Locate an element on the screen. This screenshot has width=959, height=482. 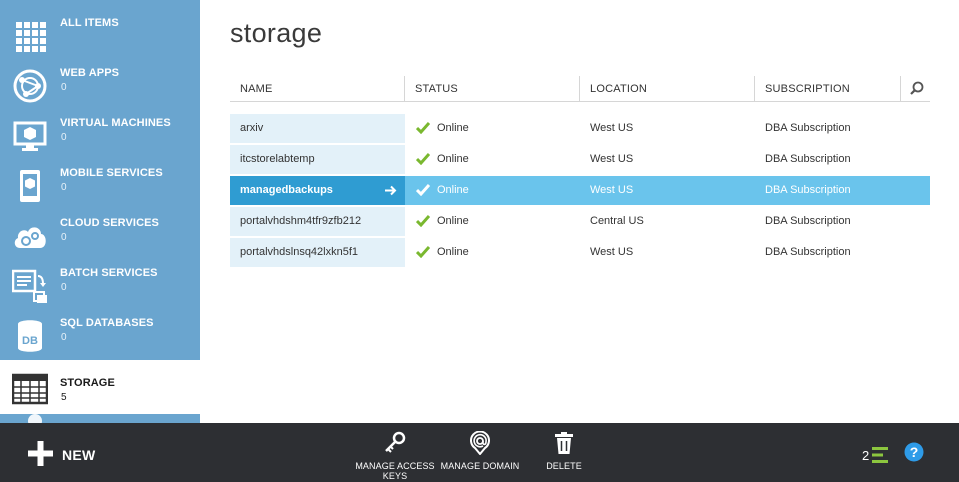
search-icon is located at coordinates (916, 88).